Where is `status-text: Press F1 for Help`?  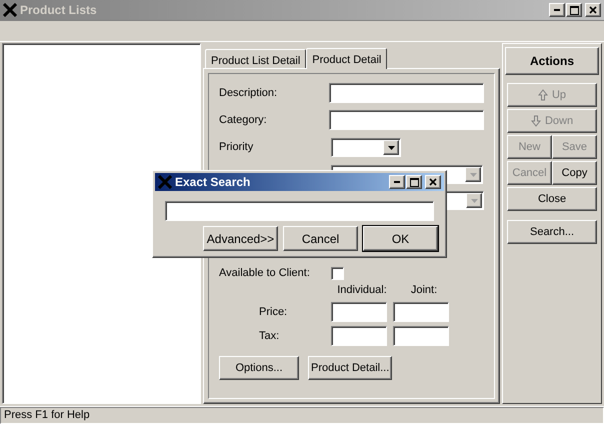
status-text: Press F1 for Help is located at coordinates (302, 415).